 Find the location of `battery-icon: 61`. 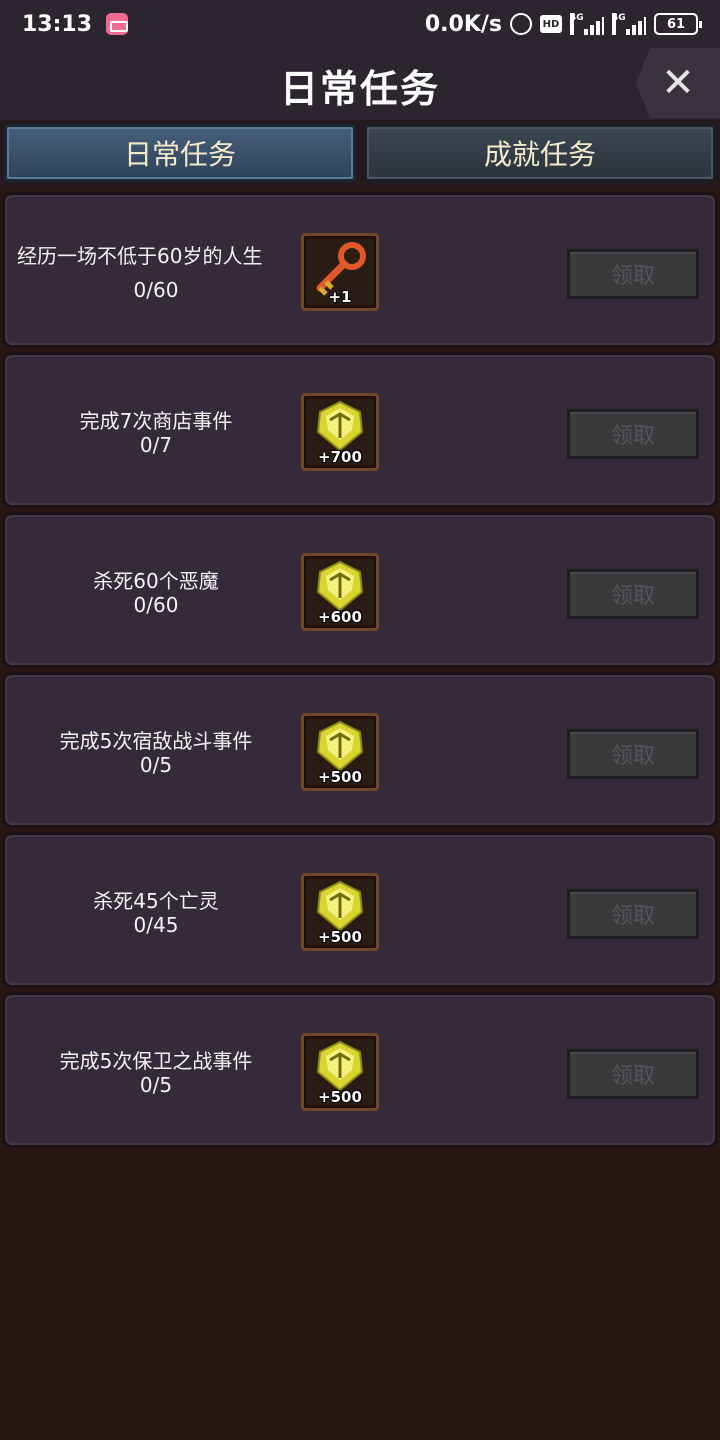

battery-icon: 61 is located at coordinates (678, 24).